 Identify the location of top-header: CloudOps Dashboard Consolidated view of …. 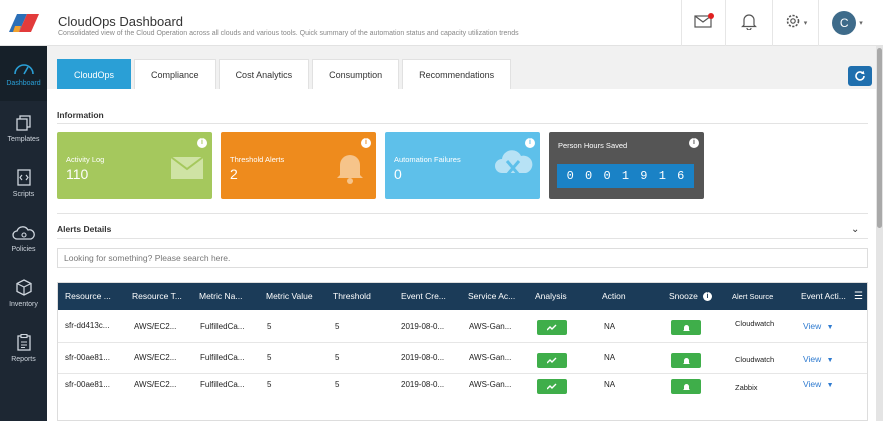
(441, 23).